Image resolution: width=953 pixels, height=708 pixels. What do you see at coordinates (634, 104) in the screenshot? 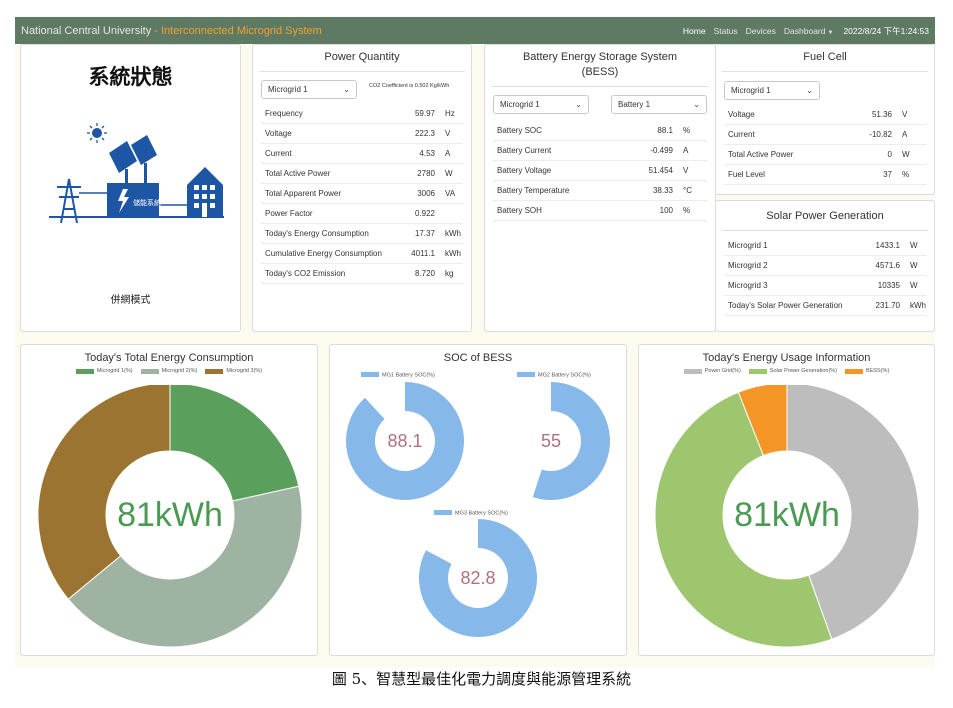
I see `battery-select-value: Battery 1` at bounding box center [634, 104].